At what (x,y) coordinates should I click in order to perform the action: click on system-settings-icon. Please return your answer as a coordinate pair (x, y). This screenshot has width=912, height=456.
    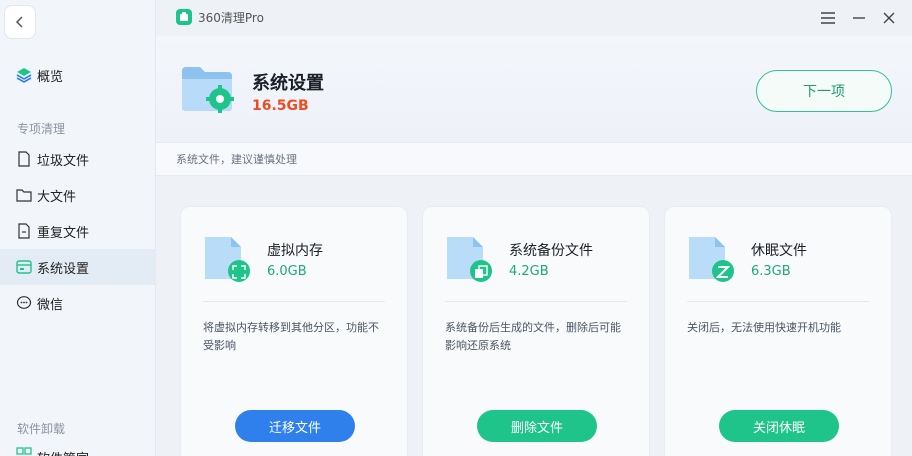
    Looking at the image, I should click on (24, 267).